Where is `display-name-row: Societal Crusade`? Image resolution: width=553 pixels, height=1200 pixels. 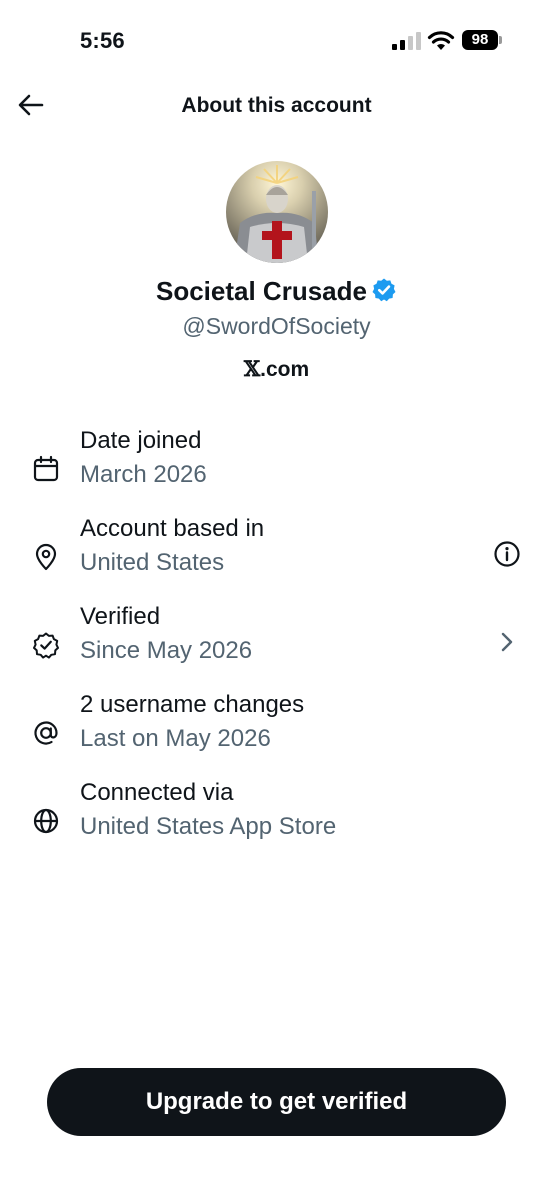
display-name-row: Societal Crusade is located at coordinates (276, 291).